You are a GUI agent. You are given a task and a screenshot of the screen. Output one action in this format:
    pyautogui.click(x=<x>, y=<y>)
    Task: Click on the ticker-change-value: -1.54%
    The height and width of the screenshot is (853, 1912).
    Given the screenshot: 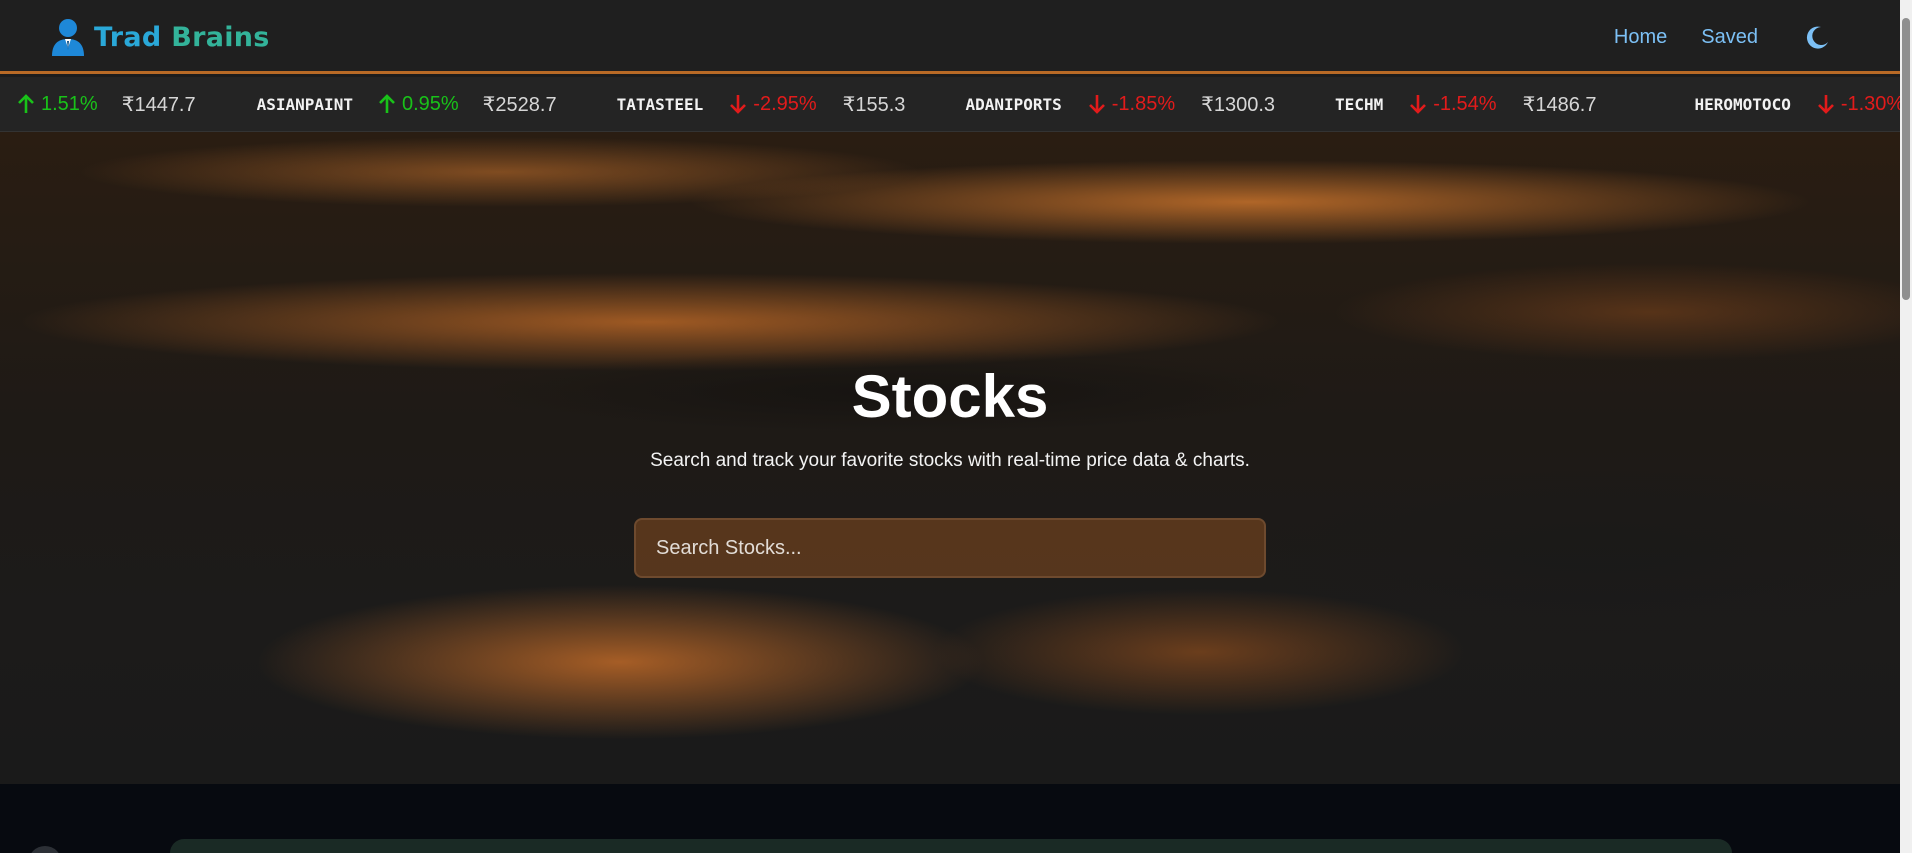 What is the action you would take?
    pyautogui.click(x=1465, y=103)
    